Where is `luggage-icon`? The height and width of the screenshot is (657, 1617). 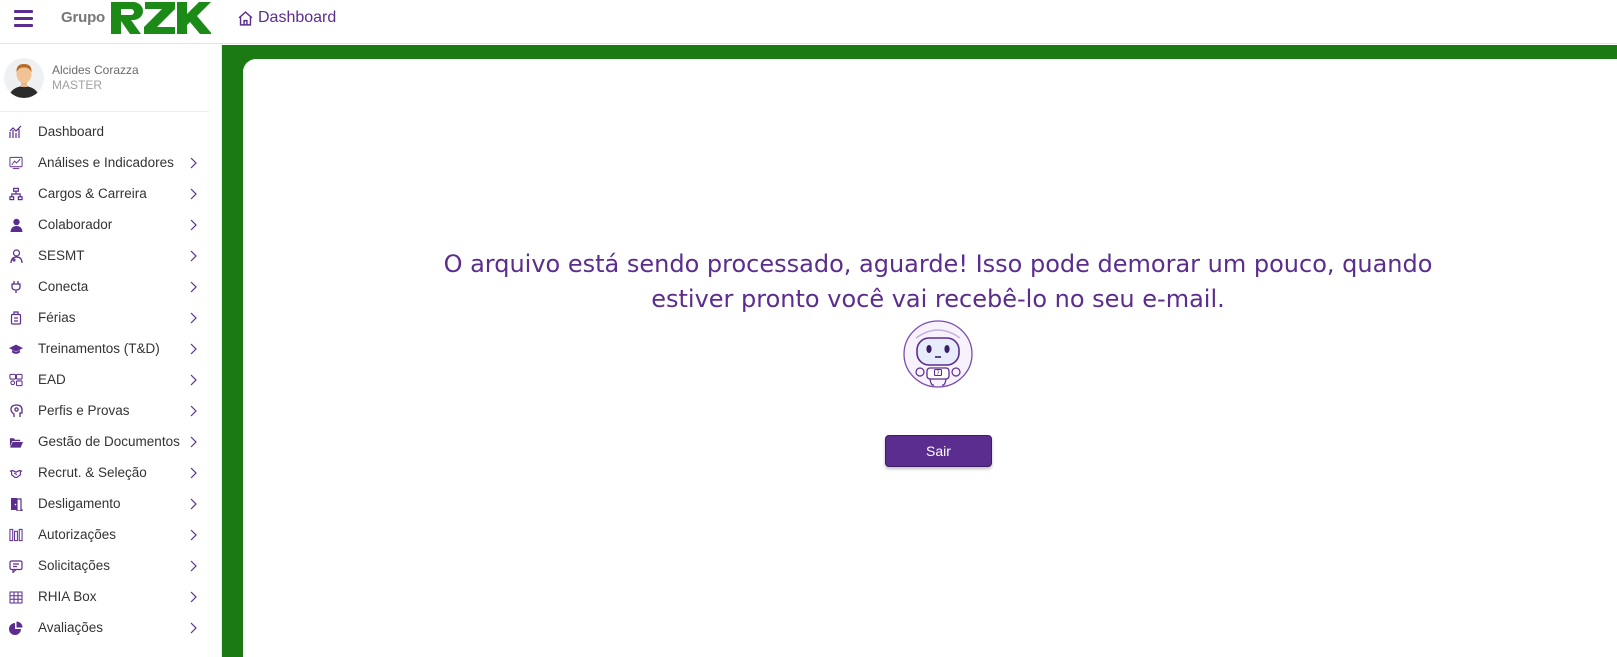
luggage-icon is located at coordinates (16, 318).